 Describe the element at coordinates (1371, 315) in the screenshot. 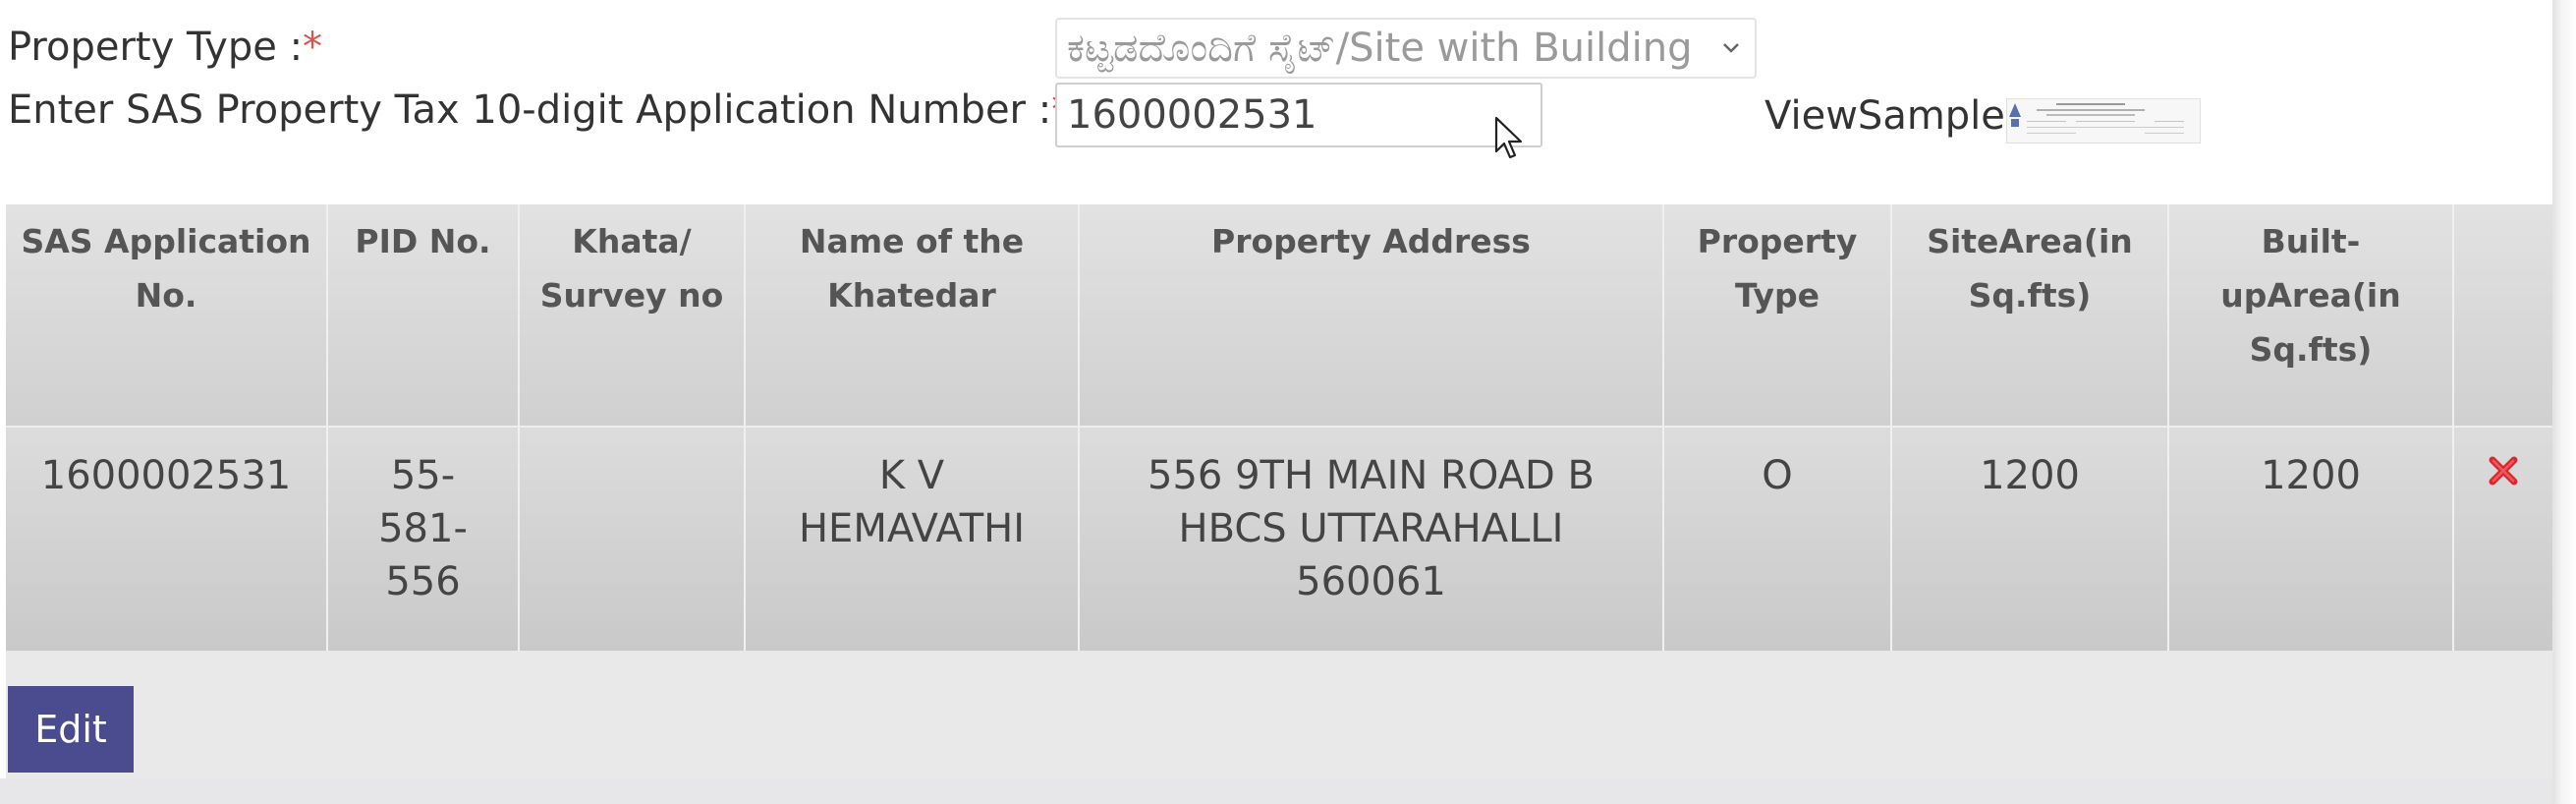

I see `header-property-address: Property Address` at that location.